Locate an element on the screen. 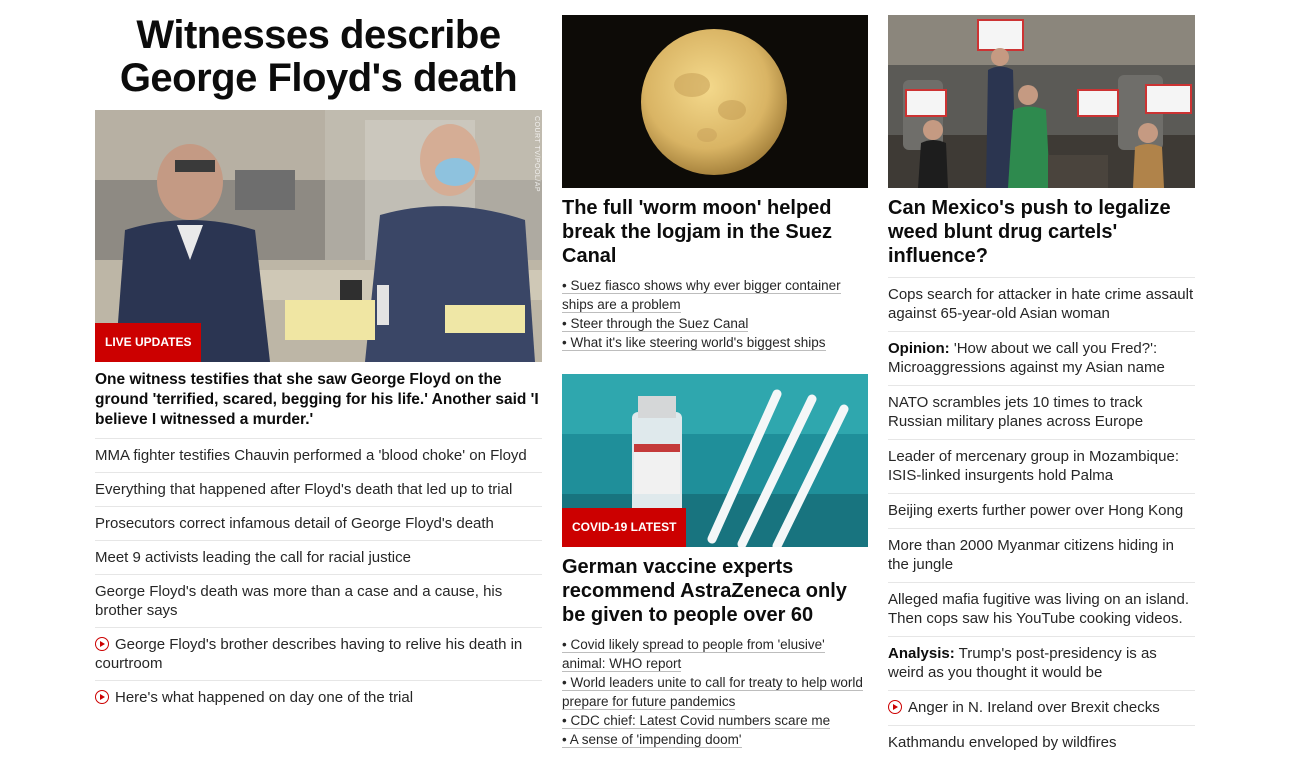 The image size is (1290, 775). lead-headline: Witnesses describe George Floyd's death is located at coordinates (318, 57).